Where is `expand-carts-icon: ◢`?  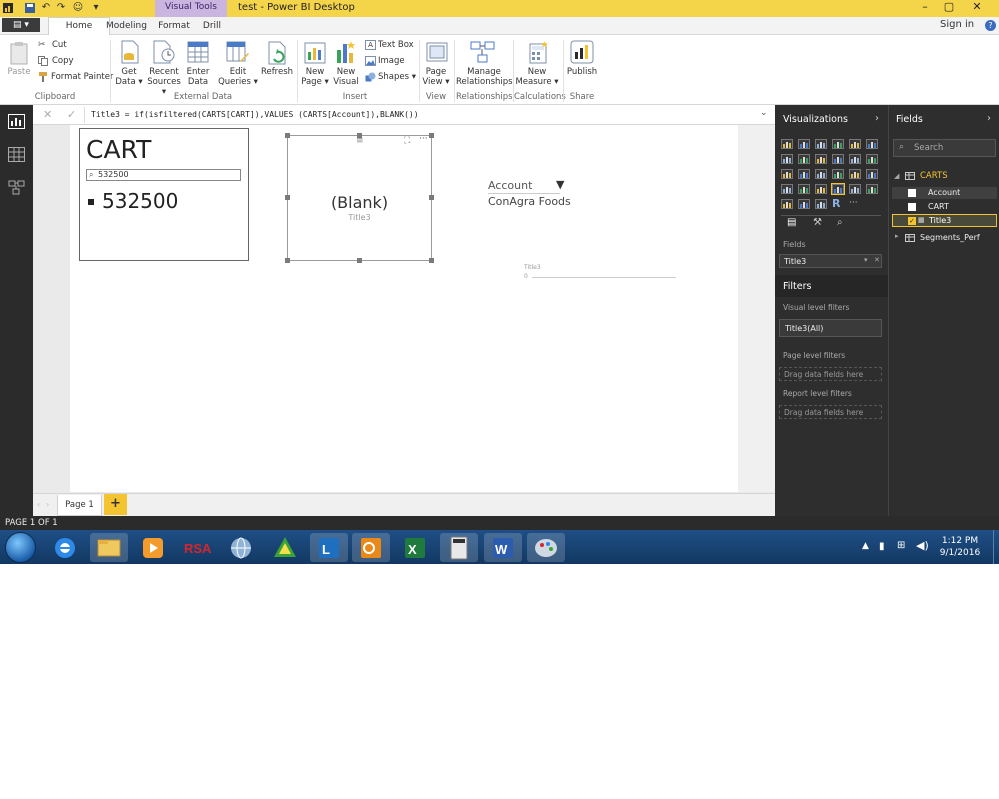 expand-carts-icon: ◢ is located at coordinates (896, 176).